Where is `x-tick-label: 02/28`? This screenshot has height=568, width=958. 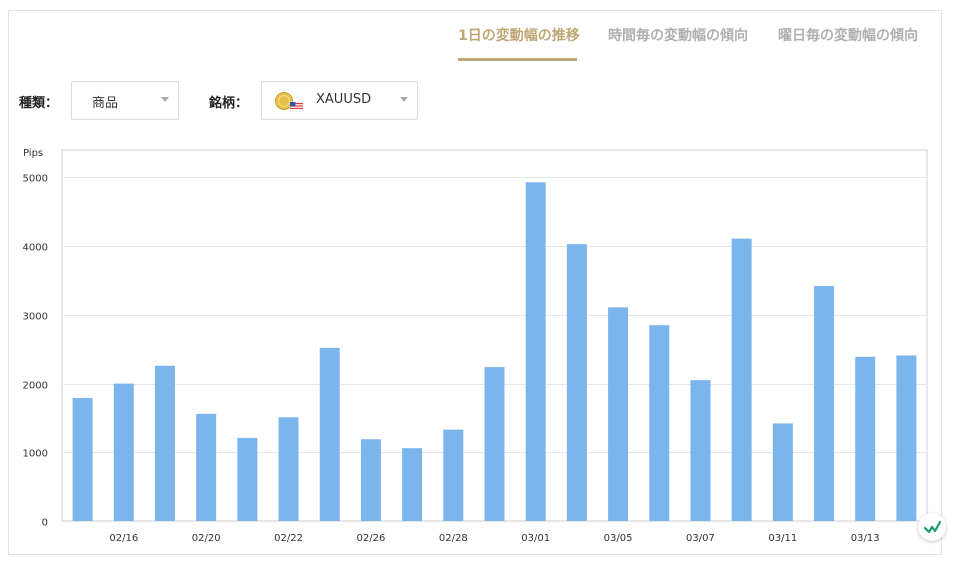 x-tick-label: 02/28 is located at coordinates (453, 538).